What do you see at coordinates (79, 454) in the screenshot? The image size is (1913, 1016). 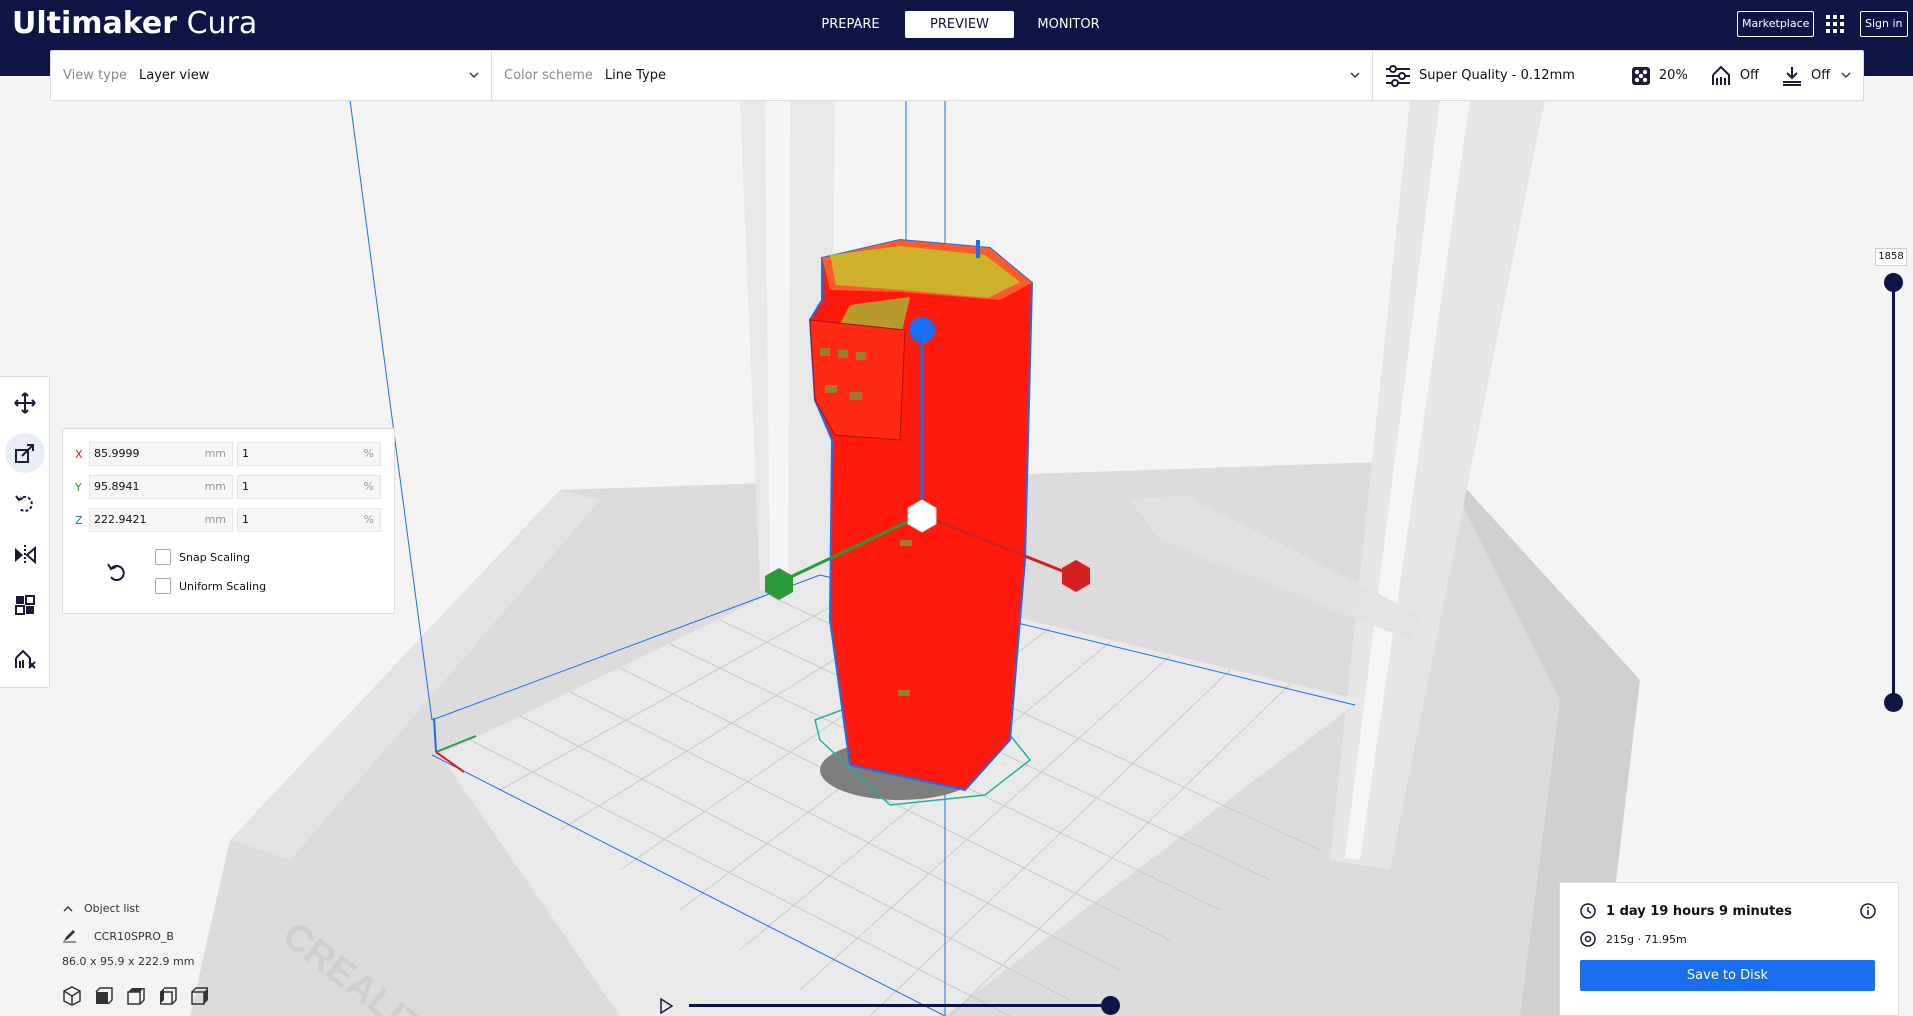 I see `x-axis-label: X` at bounding box center [79, 454].